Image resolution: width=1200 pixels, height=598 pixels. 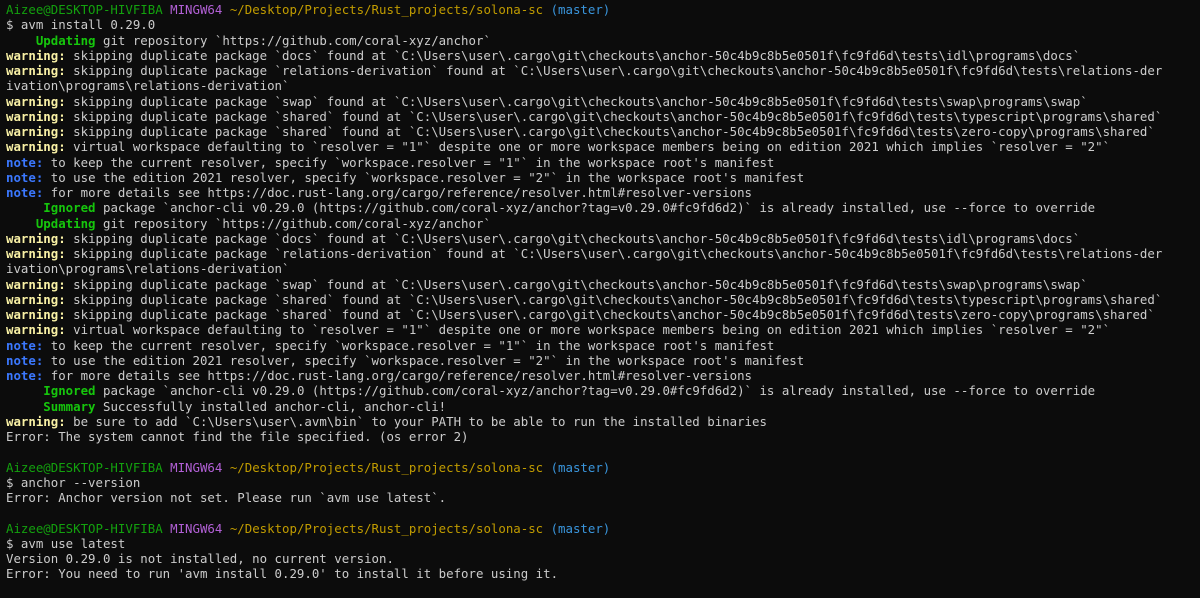 What do you see at coordinates (51, 406) in the screenshot?
I see `status-tag: Summary` at bounding box center [51, 406].